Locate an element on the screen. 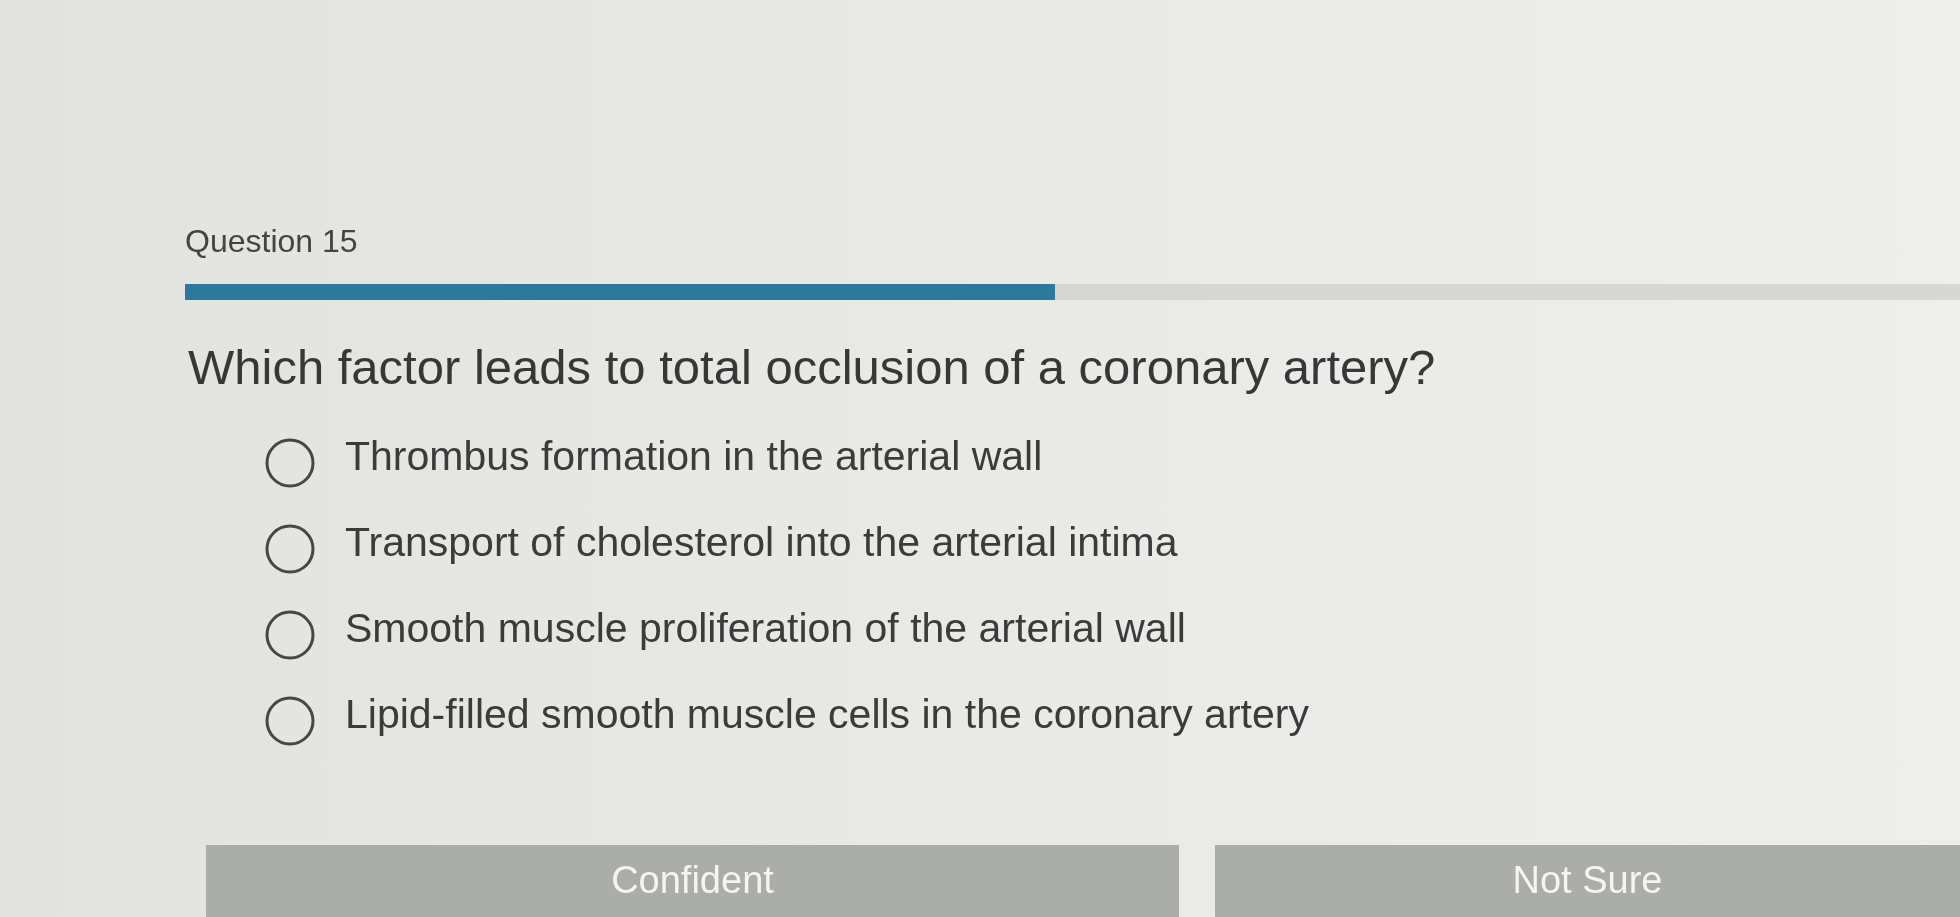 The height and width of the screenshot is (917, 1960). option-label: Thrombus formation in the arterial wall is located at coordinates (694, 457).